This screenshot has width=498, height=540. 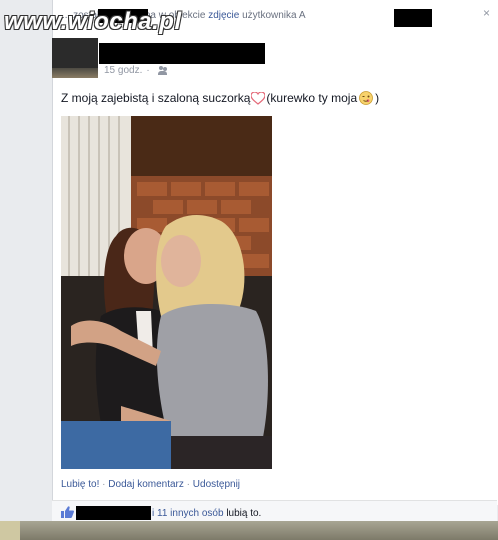 What do you see at coordinates (80, 484) in the screenshot?
I see `like-link: Lubię to!` at bounding box center [80, 484].